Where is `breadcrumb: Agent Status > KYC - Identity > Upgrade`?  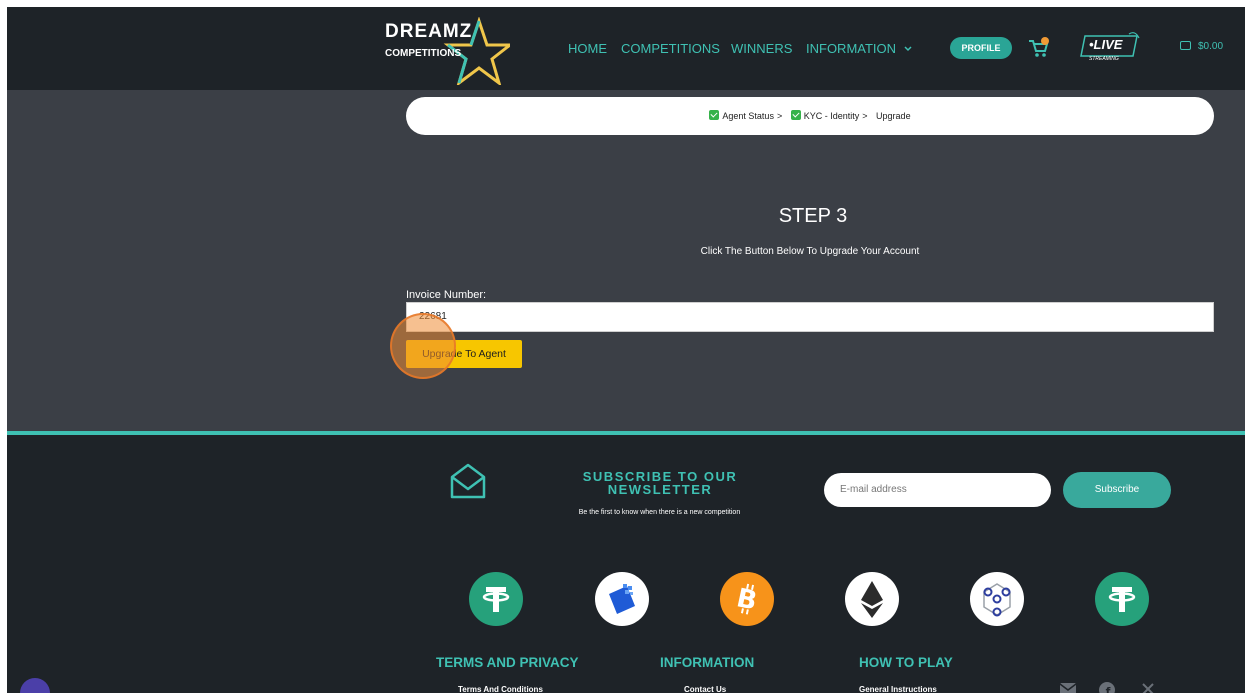
breadcrumb: Agent Status > KYC - Identity > Upgrade is located at coordinates (810, 116).